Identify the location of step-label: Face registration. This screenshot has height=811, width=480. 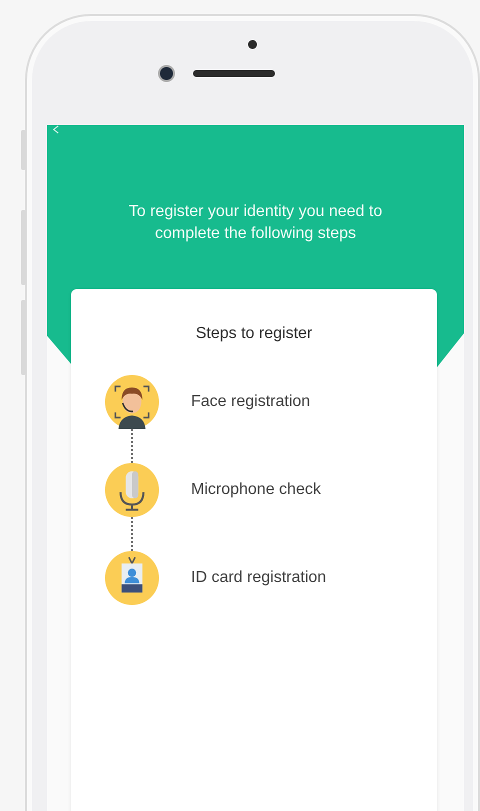
(250, 402).